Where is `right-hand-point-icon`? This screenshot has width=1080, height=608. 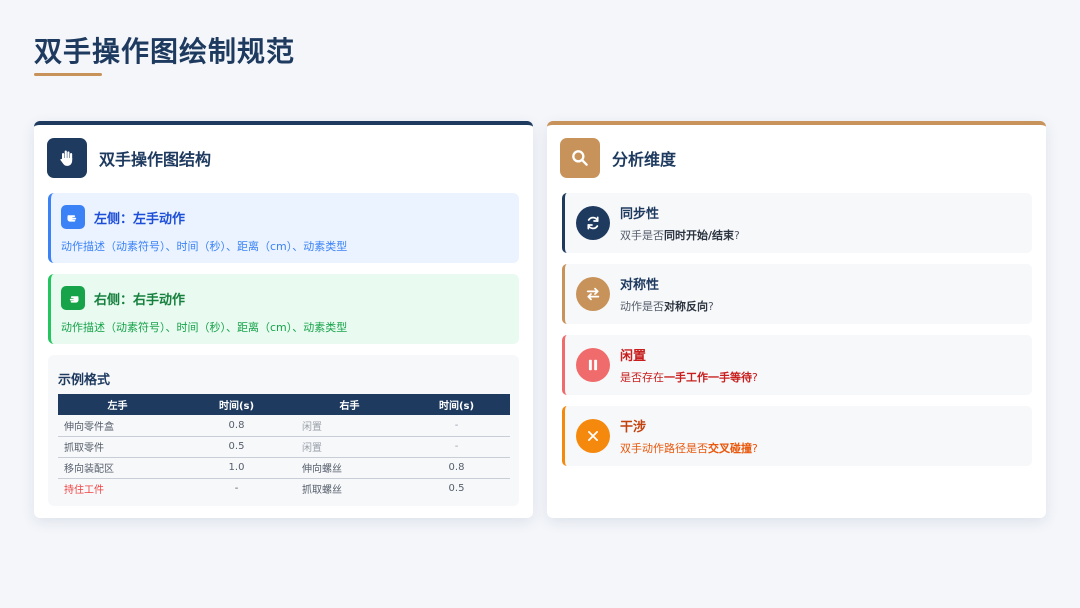
right-hand-point-icon is located at coordinates (73, 298).